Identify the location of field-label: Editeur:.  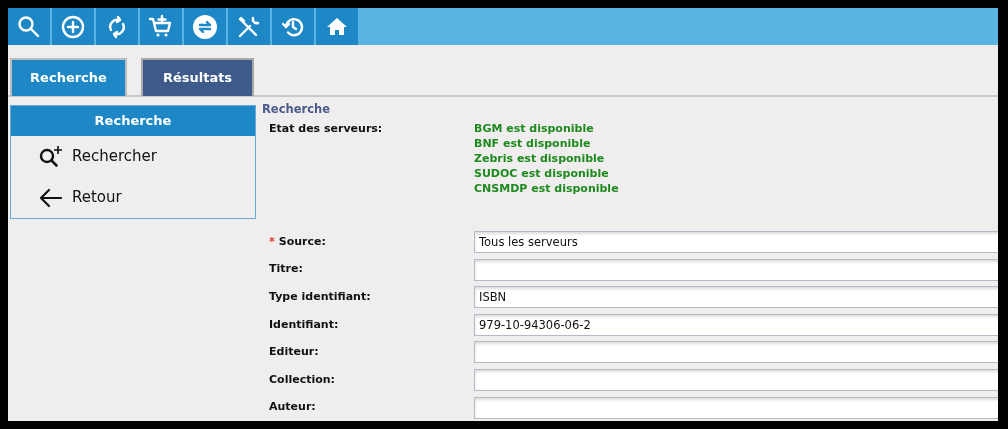
(294, 352).